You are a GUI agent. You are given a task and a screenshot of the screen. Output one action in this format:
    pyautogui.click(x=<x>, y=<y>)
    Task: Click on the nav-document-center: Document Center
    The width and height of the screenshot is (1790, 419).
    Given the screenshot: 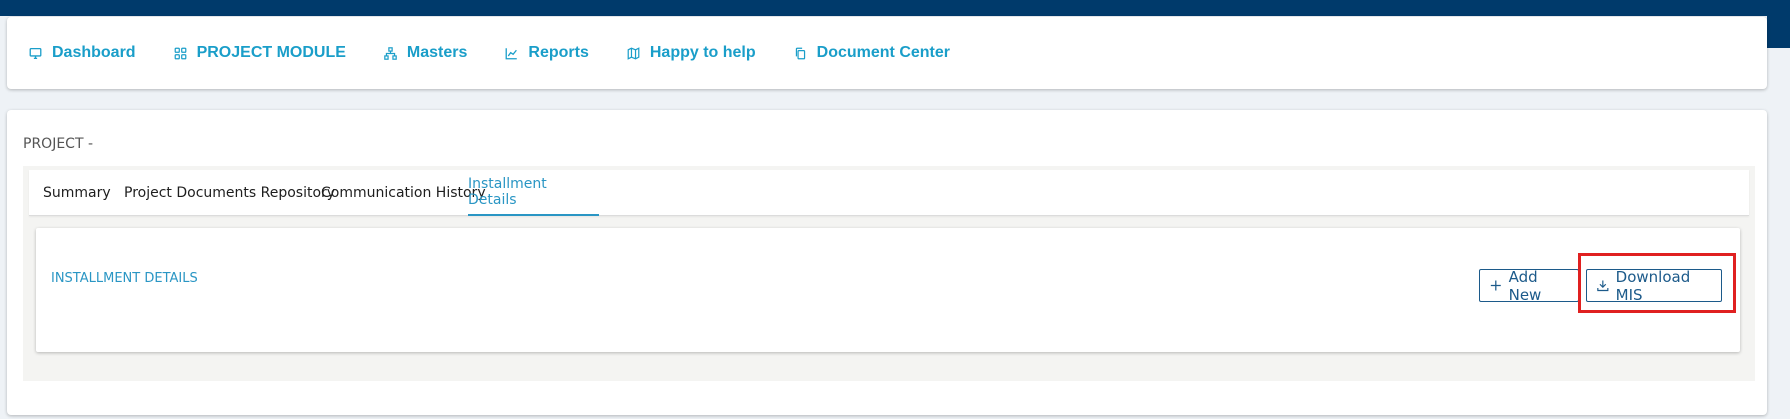 What is the action you would take?
    pyautogui.click(x=872, y=53)
    